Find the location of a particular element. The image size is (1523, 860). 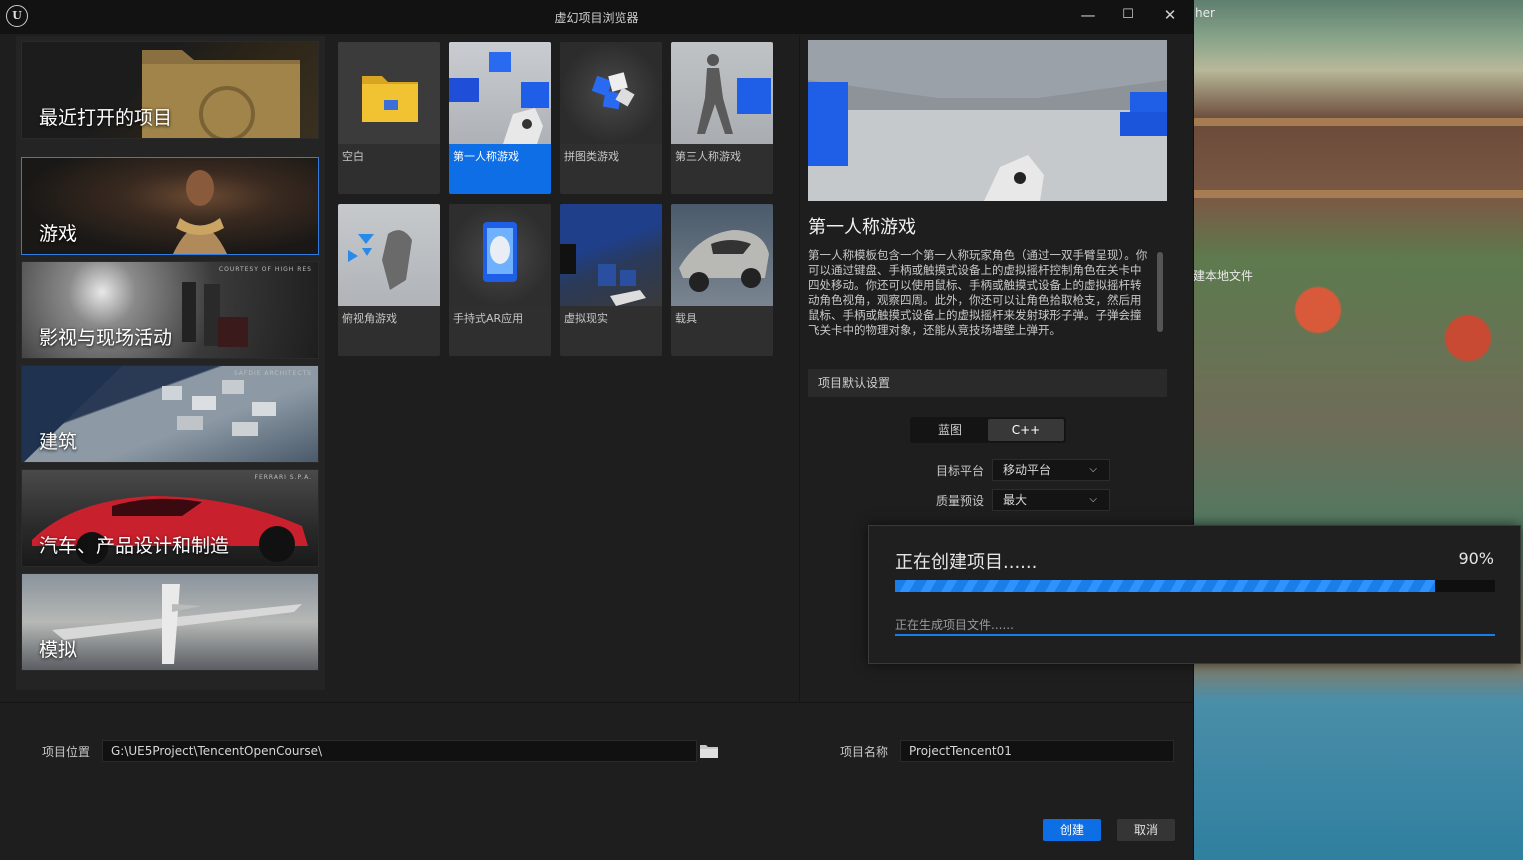

template-name: 第一人称游戏 is located at coordinates (486, 156).